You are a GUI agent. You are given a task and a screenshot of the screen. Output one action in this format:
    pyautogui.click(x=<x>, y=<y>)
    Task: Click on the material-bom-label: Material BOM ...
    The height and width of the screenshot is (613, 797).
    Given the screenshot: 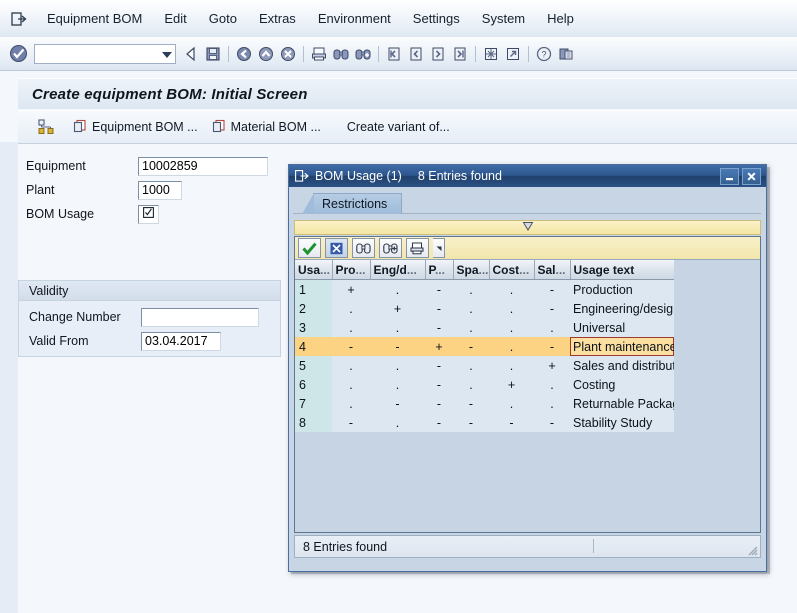 What is the action you would take?
    pyautogui.click(x=275, y=127)
    